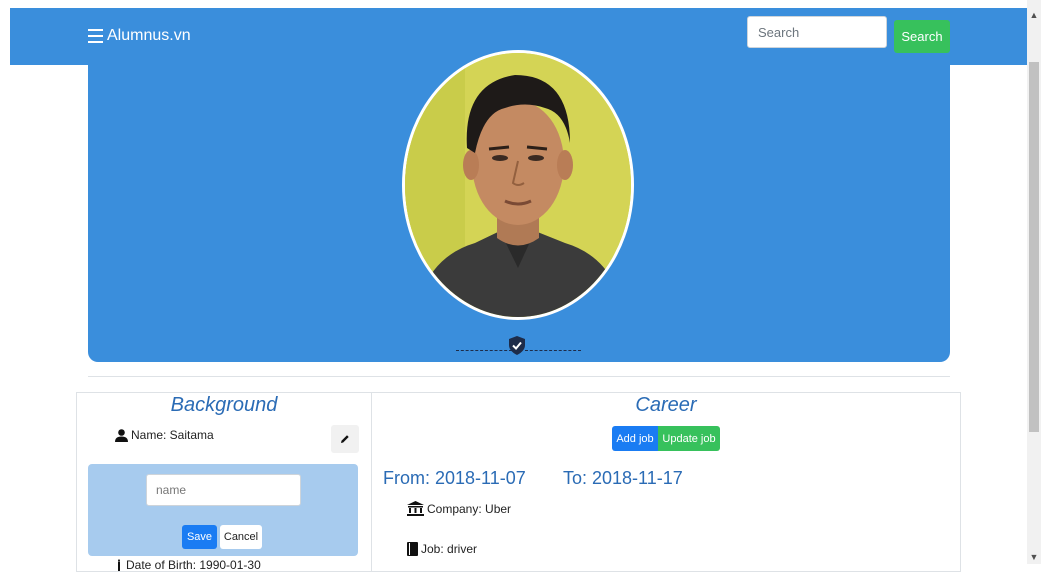 This screenshot has height=572, width=1041. Describe the element at coordinates (553, 350) in the screenshot. I see `divider-right` at that location.